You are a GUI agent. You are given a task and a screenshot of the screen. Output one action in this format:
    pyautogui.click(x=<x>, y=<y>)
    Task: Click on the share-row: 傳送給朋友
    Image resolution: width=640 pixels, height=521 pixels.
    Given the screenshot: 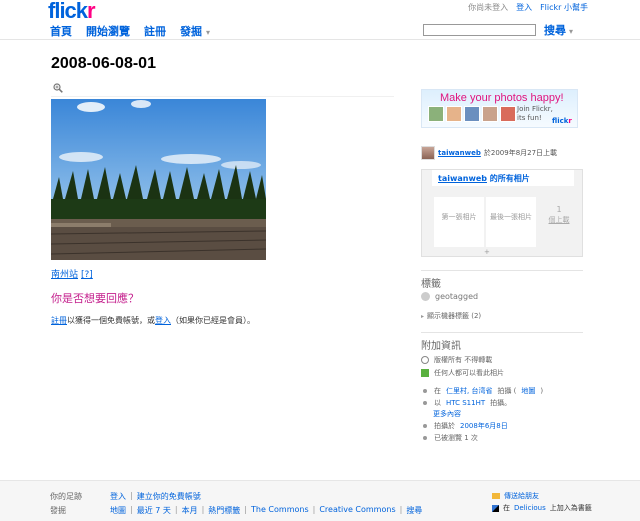 What is the action you would take?
    pyautogui.click(x=515, y=496)
    